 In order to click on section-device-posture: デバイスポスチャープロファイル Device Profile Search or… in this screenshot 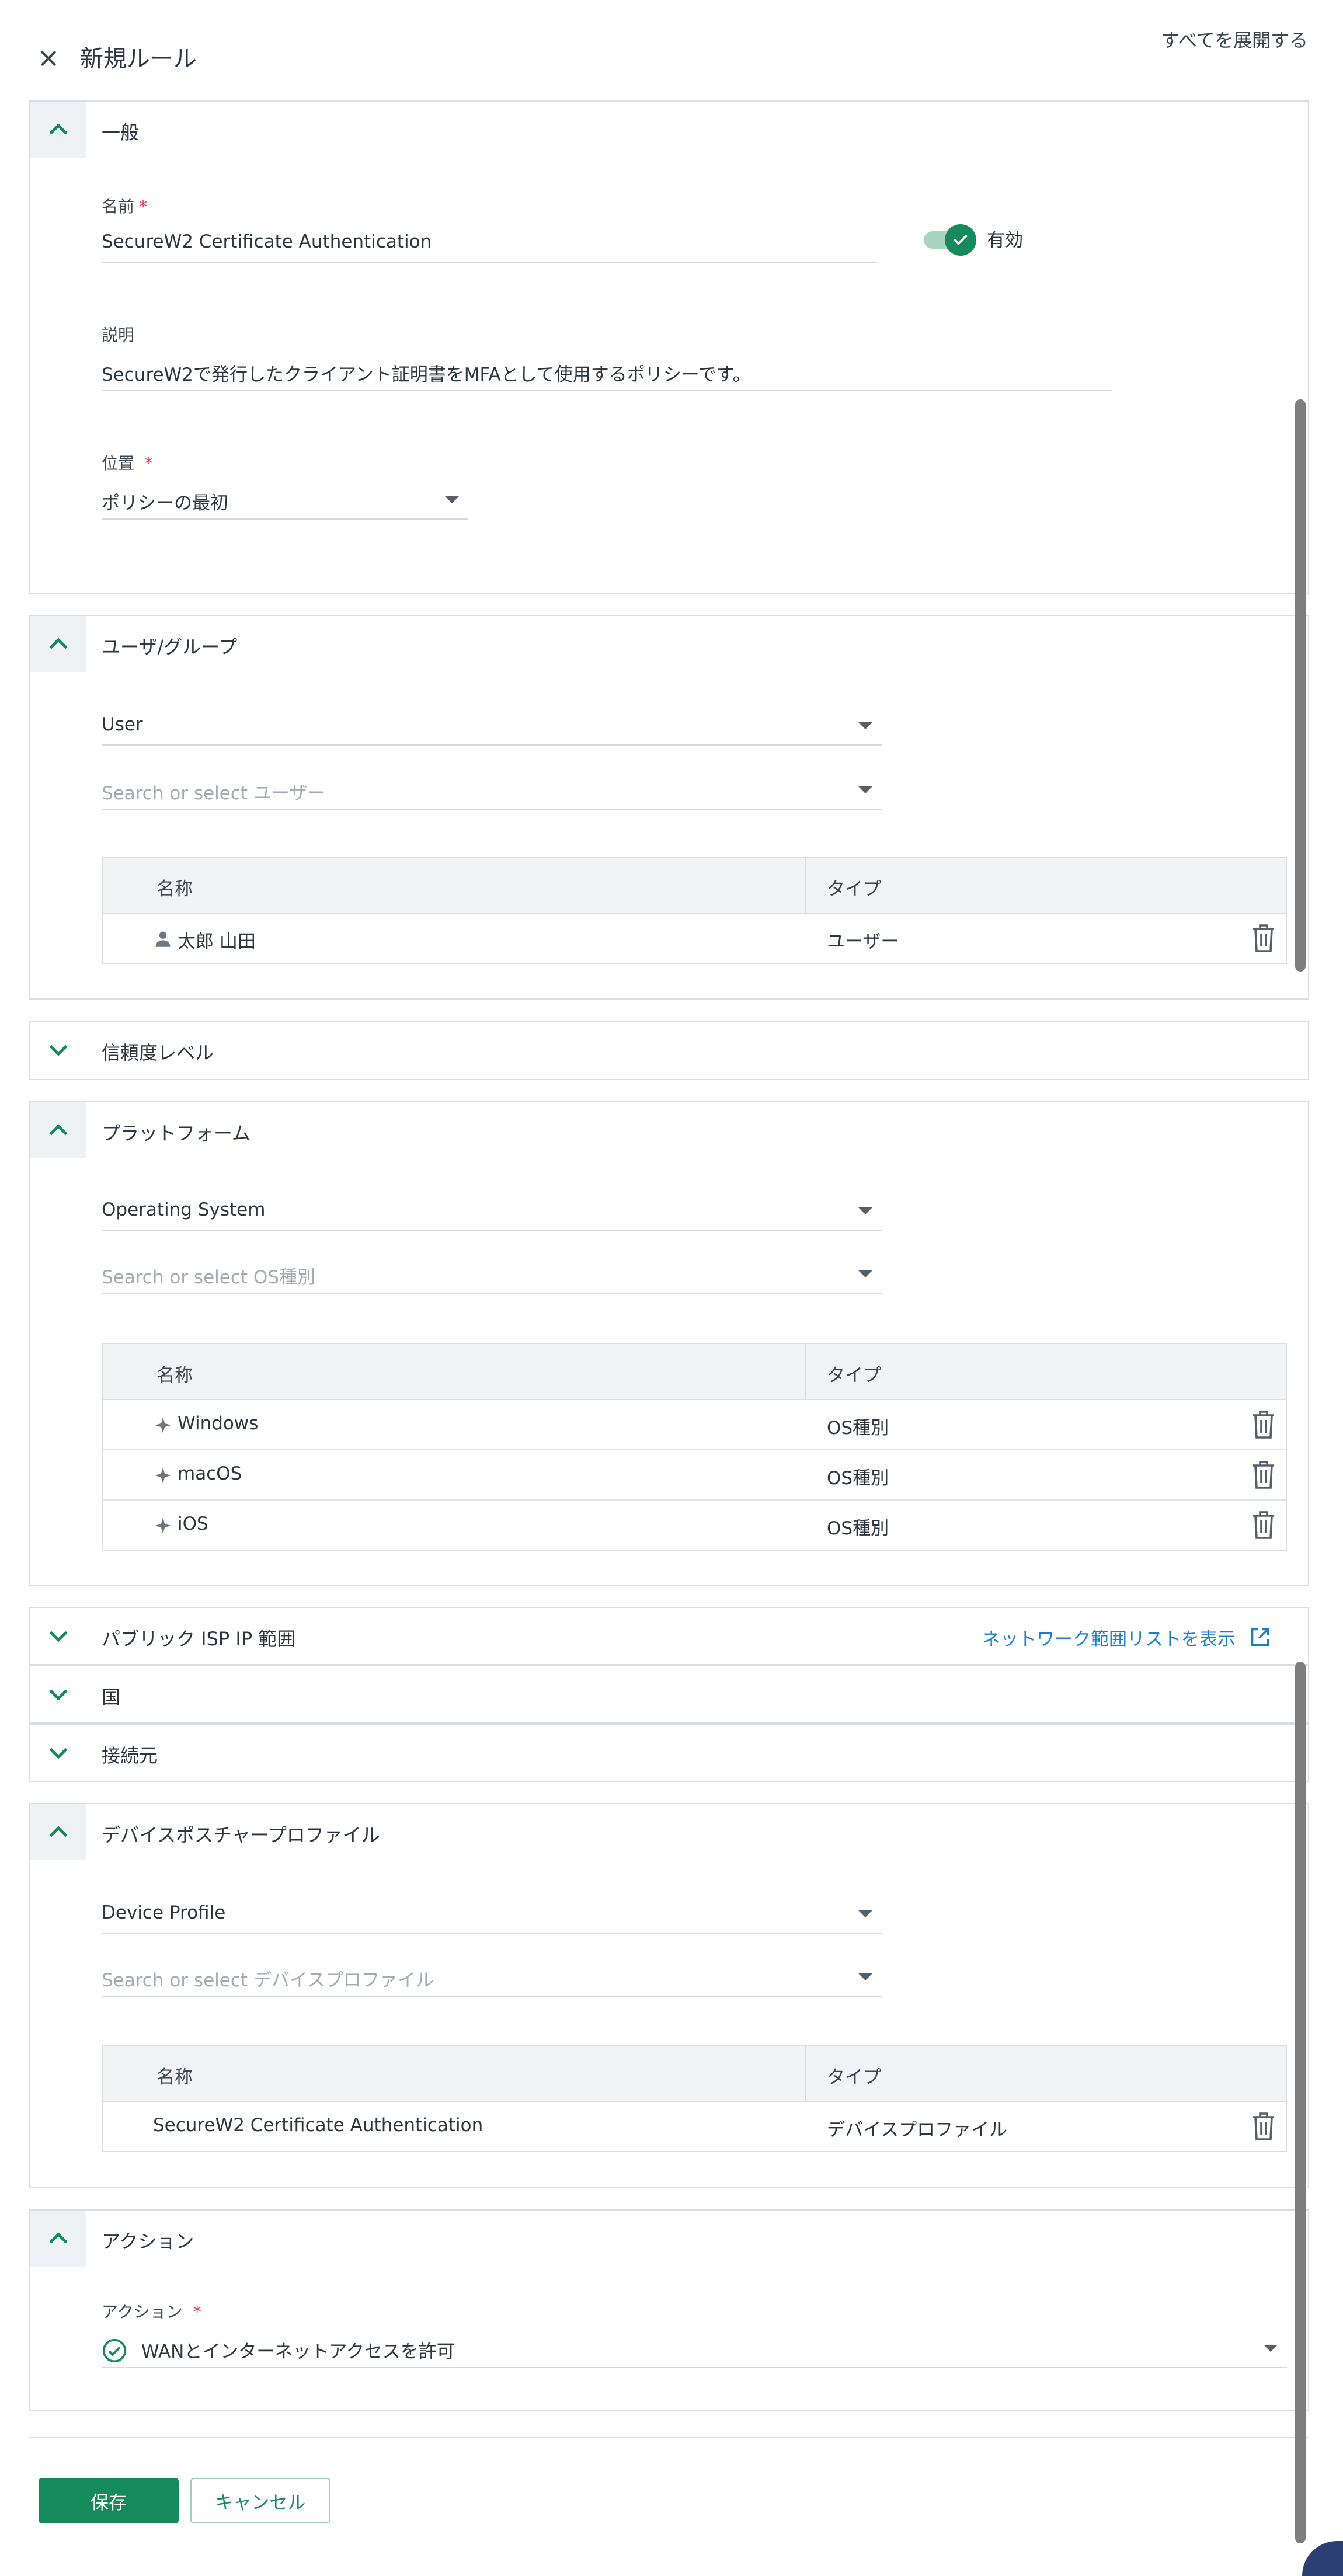, I will do `click(669, 1995)`.